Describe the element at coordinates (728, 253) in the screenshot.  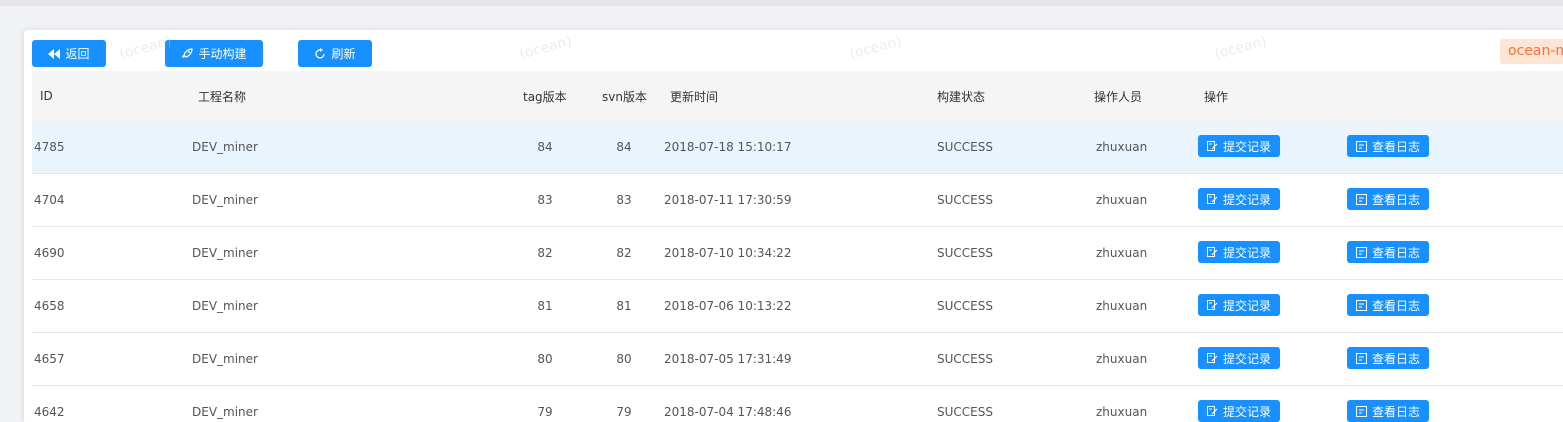
I see `cell-updated: 2018-07-10 10:34:22` at that location.